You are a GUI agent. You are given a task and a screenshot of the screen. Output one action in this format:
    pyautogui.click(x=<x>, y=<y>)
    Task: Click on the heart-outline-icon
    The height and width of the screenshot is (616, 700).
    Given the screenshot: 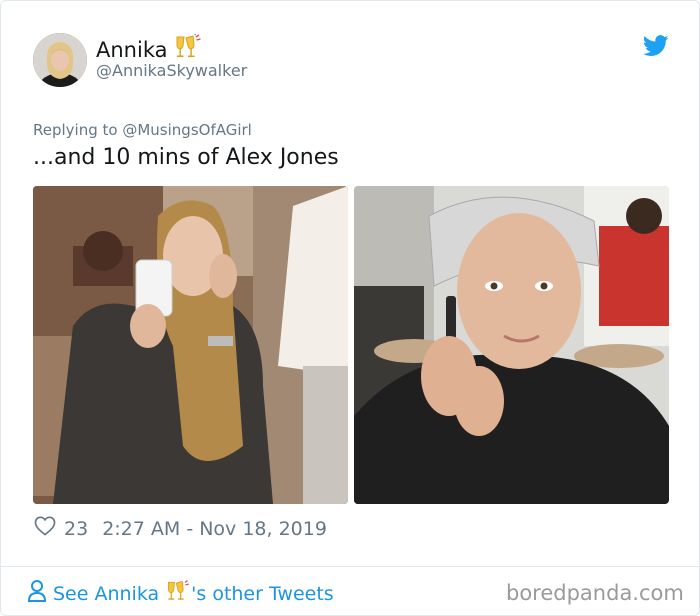 What is the action you would take?
    pyautogui.click(x=45, y=528)
    